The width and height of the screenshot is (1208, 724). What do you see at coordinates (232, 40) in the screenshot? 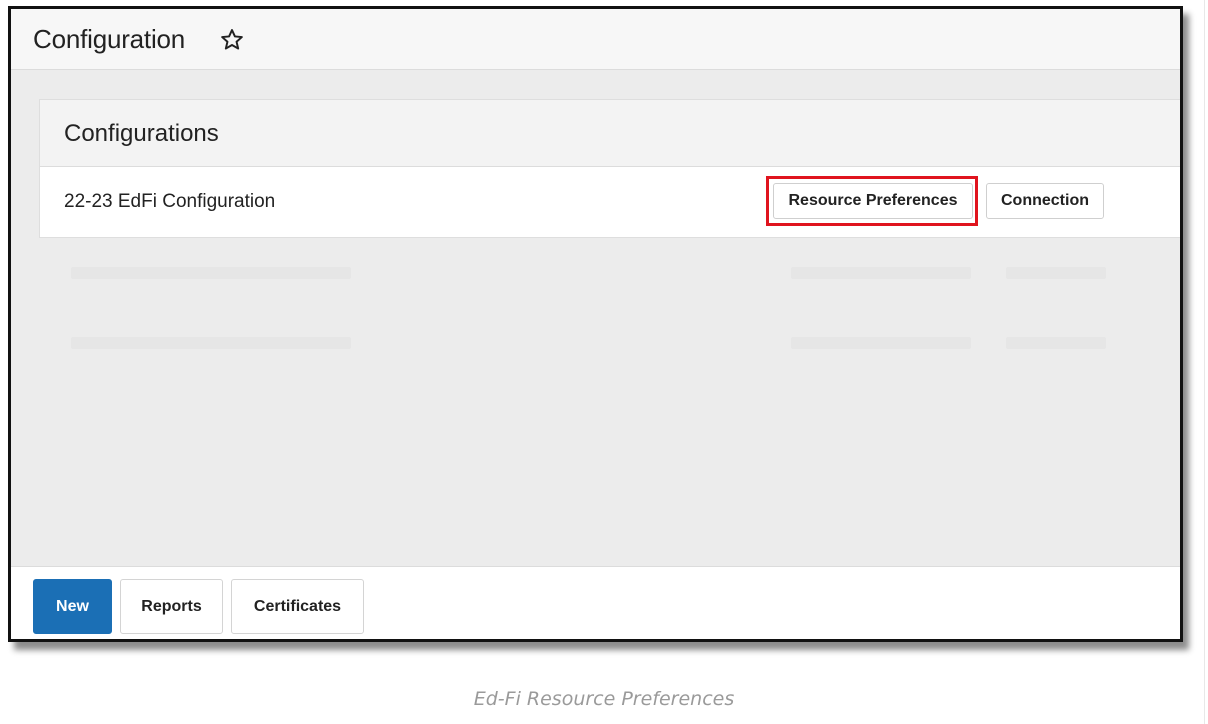
I see `star-icon` at bounding box center [232, 40].